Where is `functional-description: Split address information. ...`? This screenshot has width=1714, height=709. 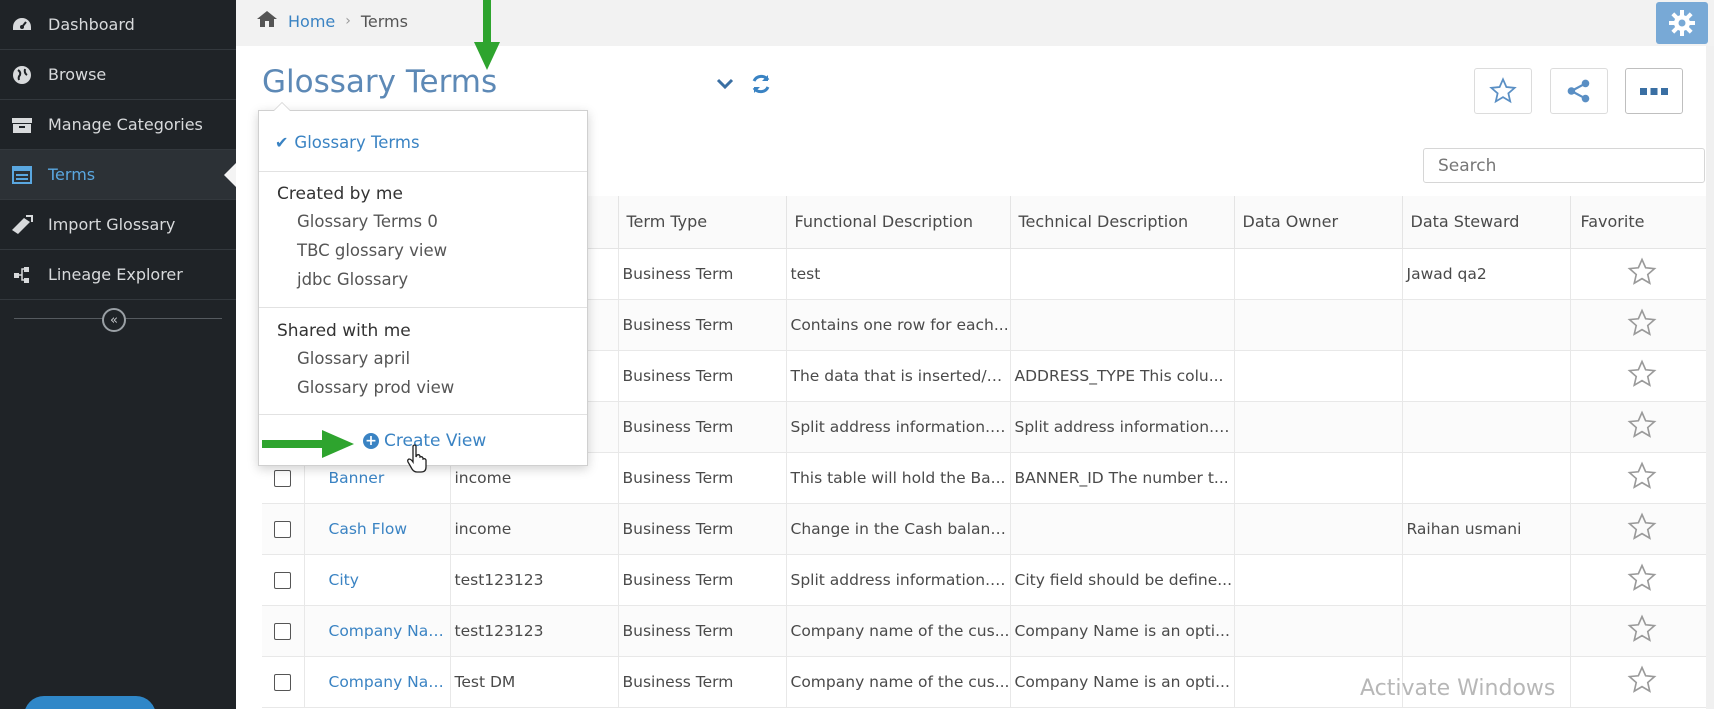 functional-description: Split address information. ... is located at coordinates (898, 580).